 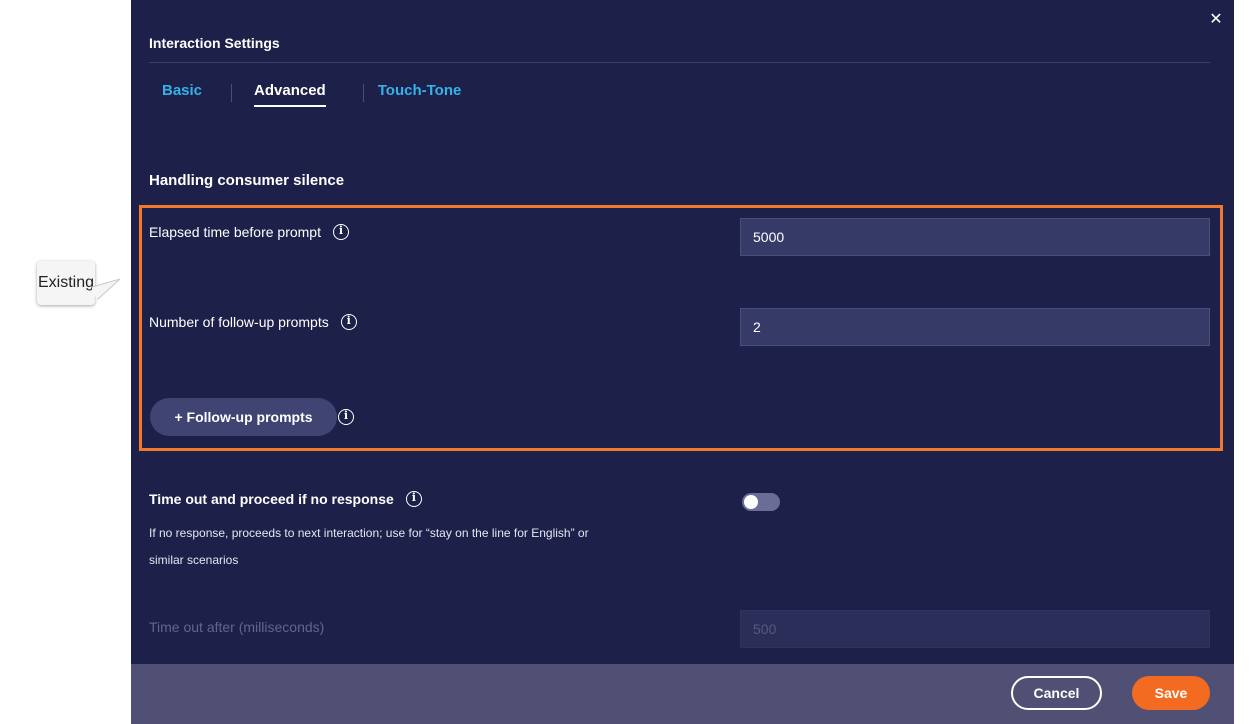 What do you see at coordinates (1216, 20) in the screenshot?
I see `close-icon: ✕` at bounding box center [1216, 20].